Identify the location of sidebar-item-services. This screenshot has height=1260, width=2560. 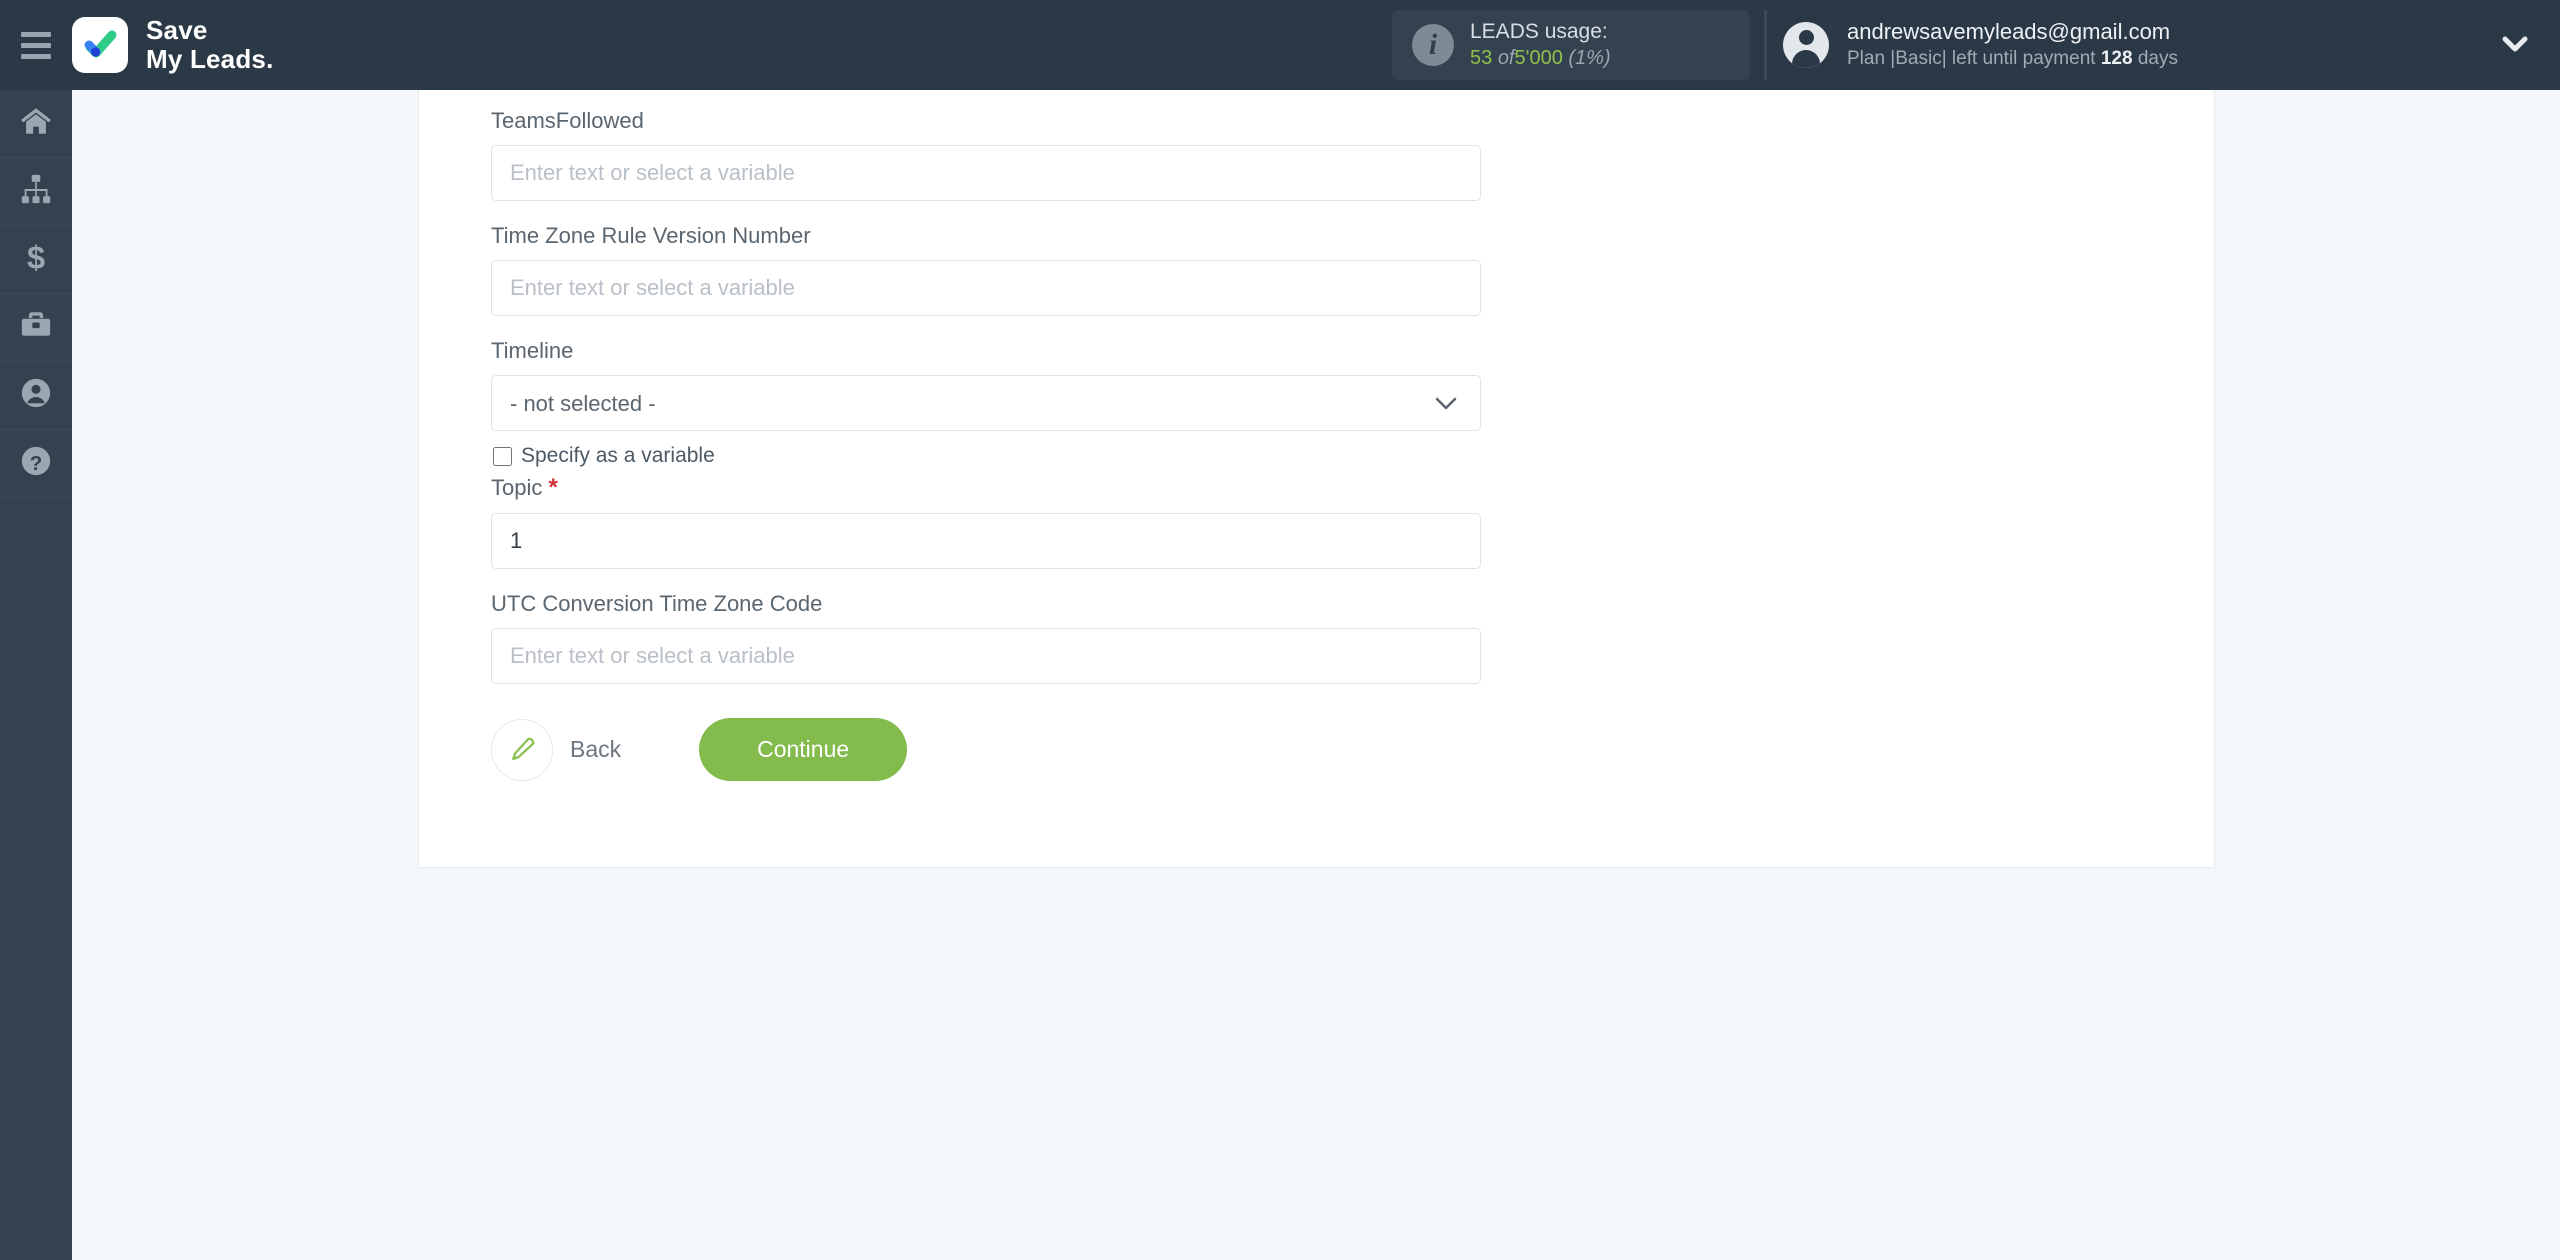
(36, 328).